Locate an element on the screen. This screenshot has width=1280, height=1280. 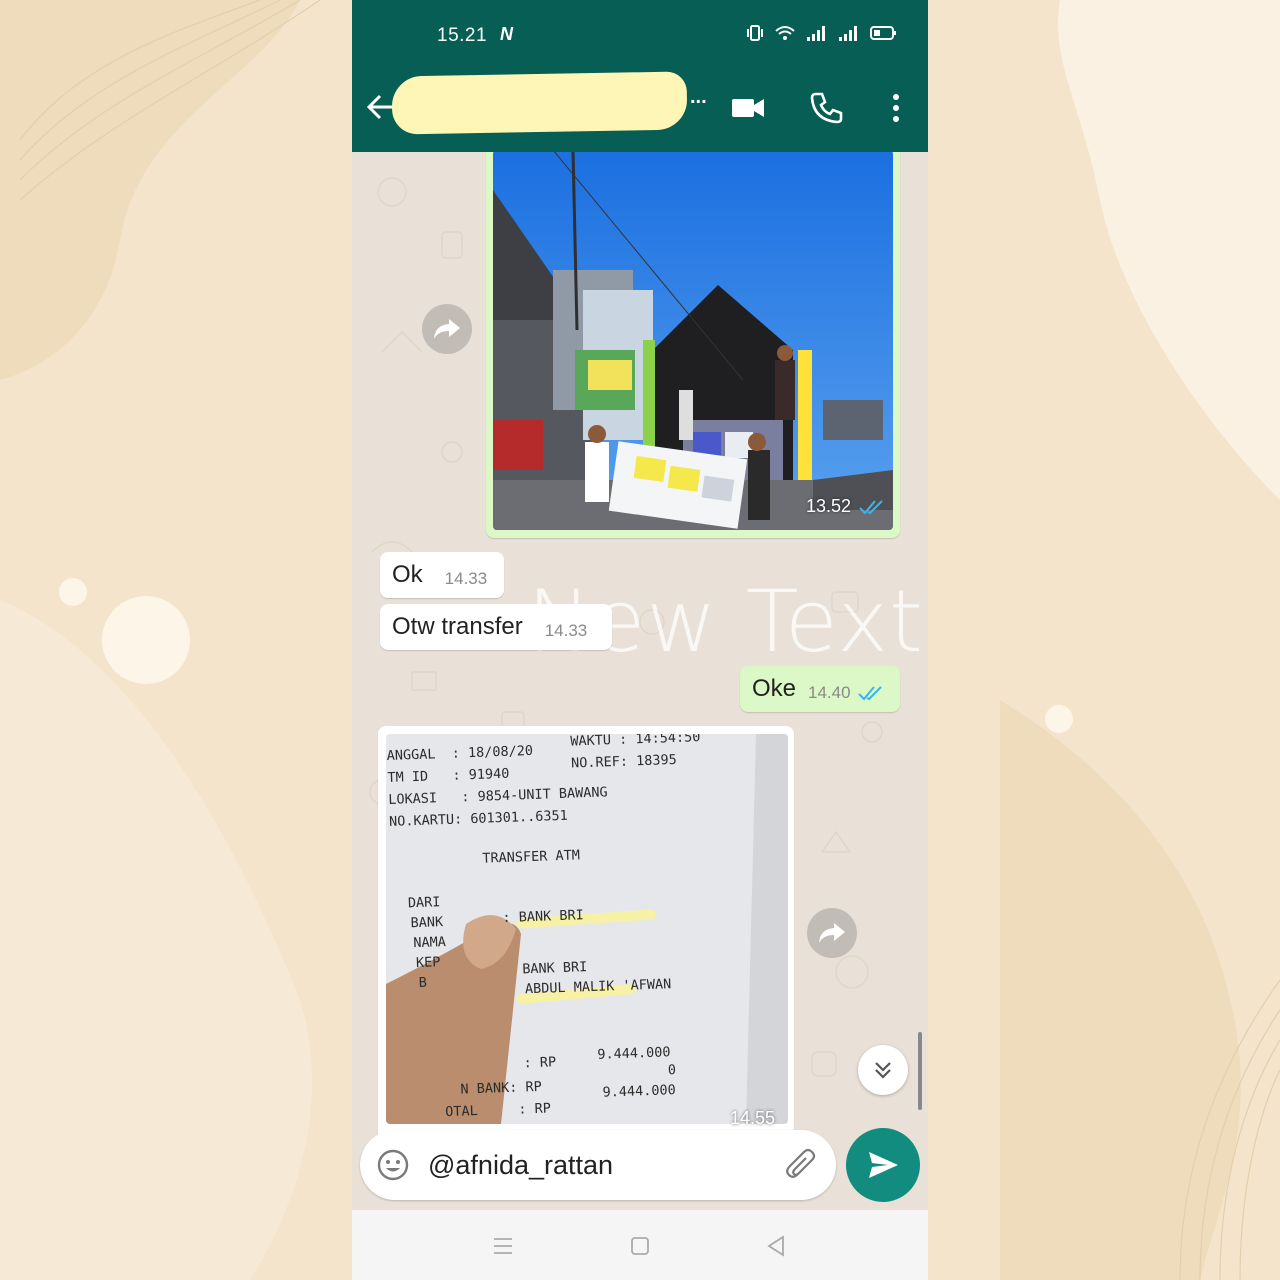
double-chevron-down-icon is located at coordinates (883, 1070).